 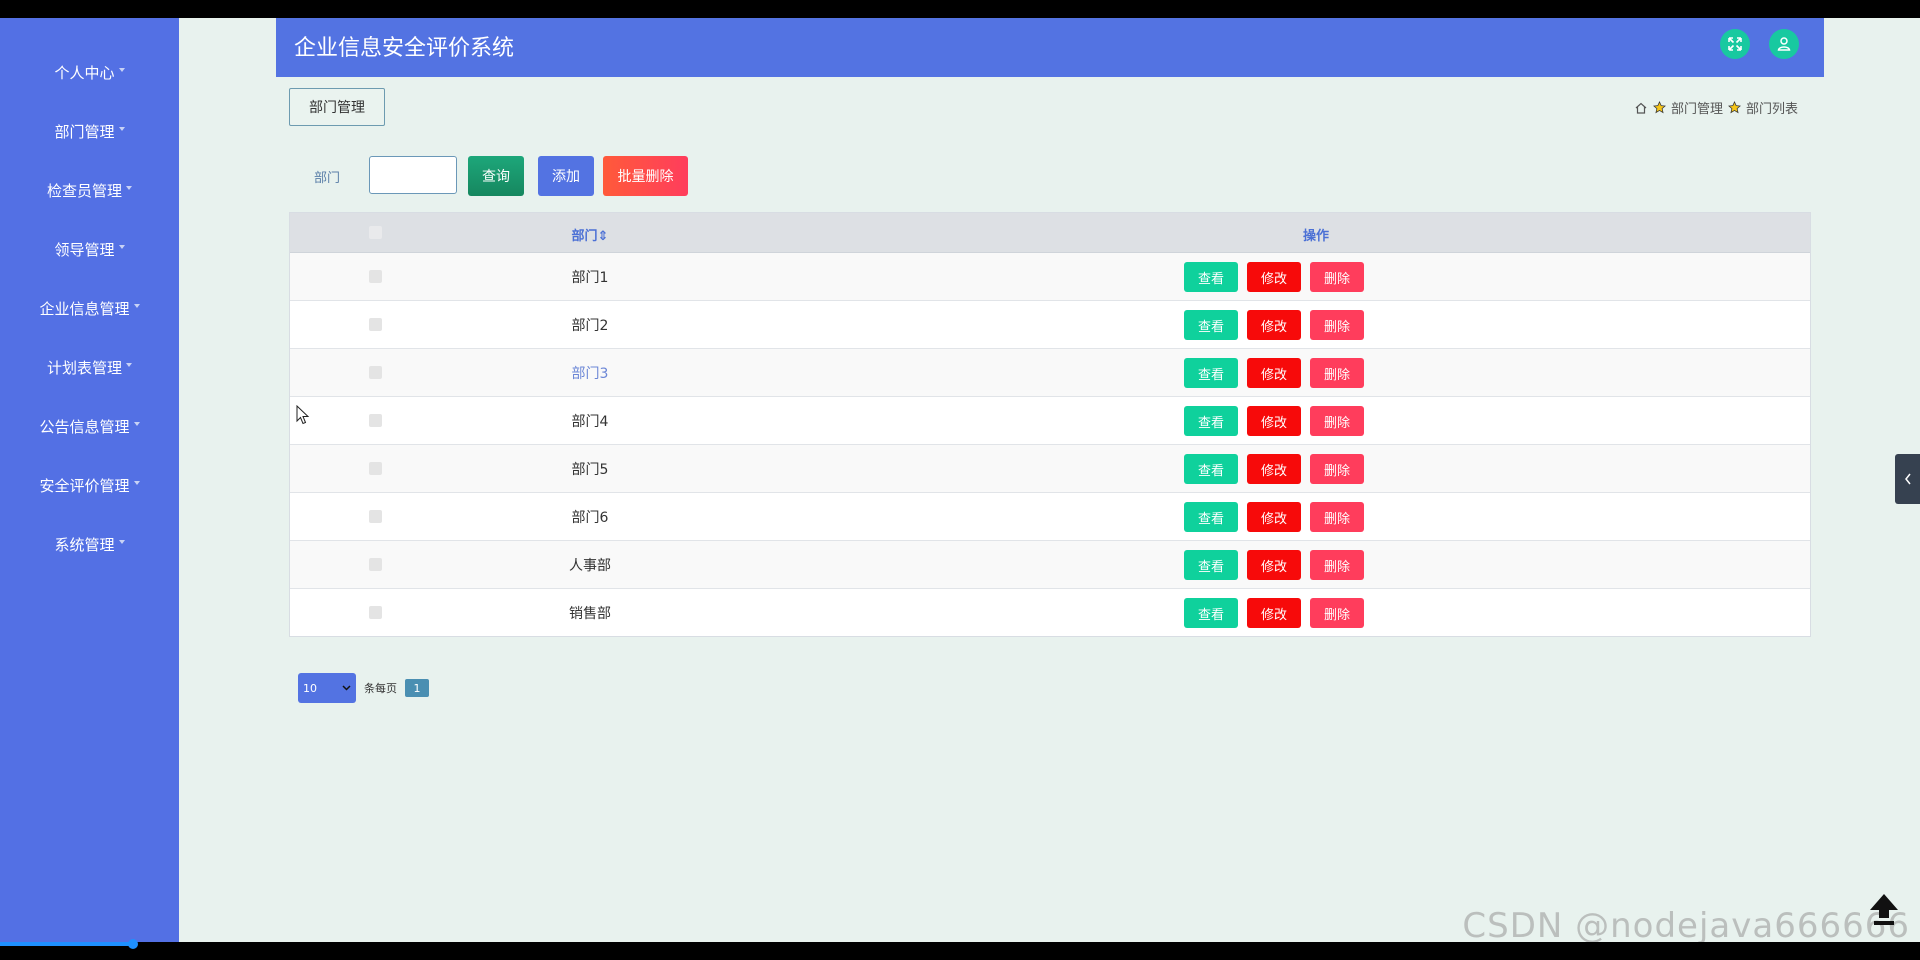 I want to click on department-cell: 部门2, so click(x=590, y=326).